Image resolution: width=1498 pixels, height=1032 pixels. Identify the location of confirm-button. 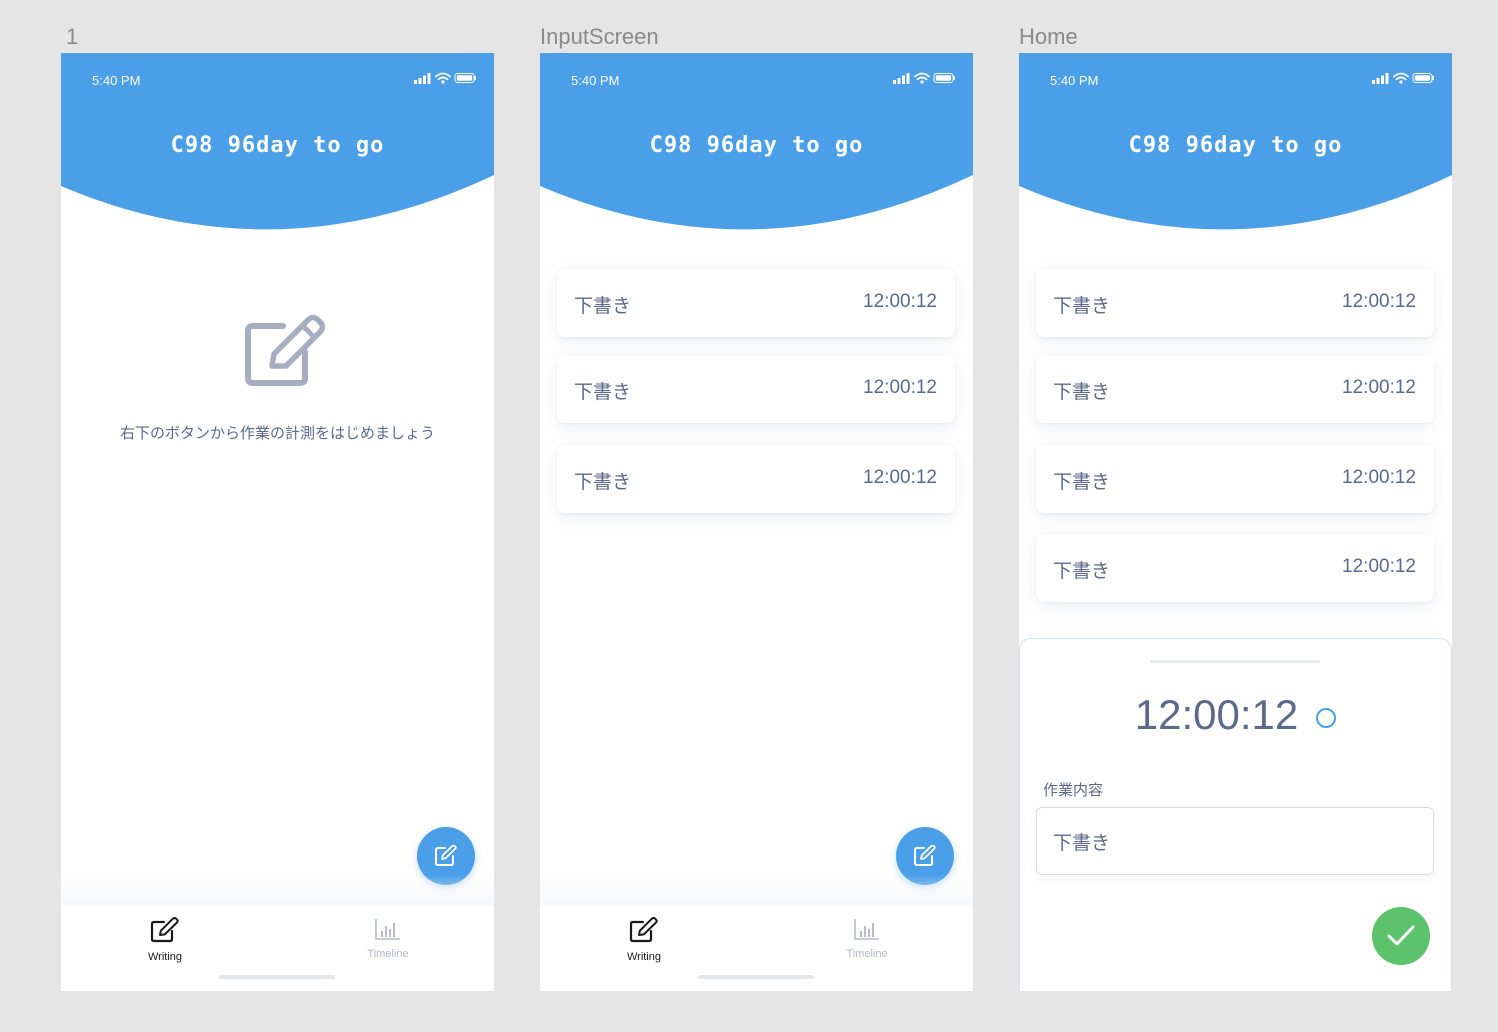
(1401, 936).